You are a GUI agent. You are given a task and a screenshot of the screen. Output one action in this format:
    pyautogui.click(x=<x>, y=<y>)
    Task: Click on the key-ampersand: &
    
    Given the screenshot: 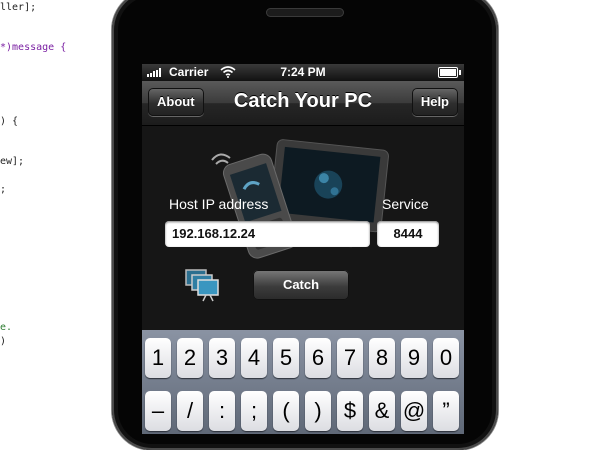 What is the action you would take?
    pyautogui.click(x=382, y=411)
    